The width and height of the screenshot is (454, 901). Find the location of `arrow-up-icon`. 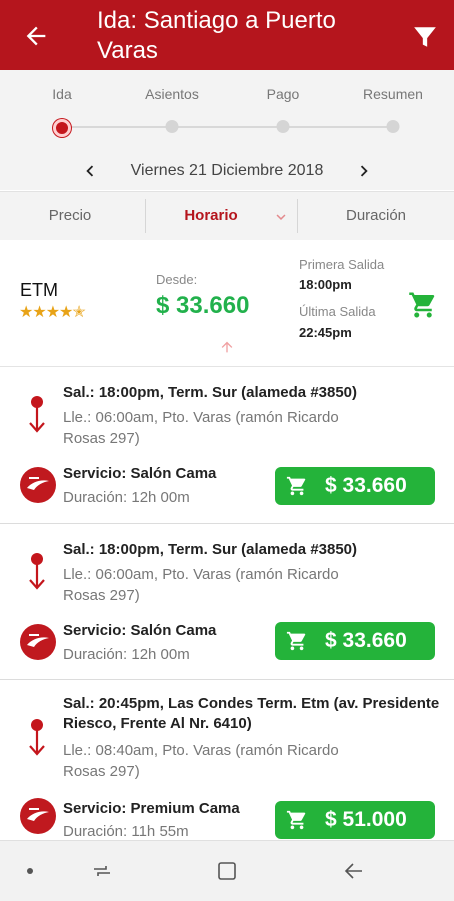

arrow-up-icon is located at coordinates (227, 347).